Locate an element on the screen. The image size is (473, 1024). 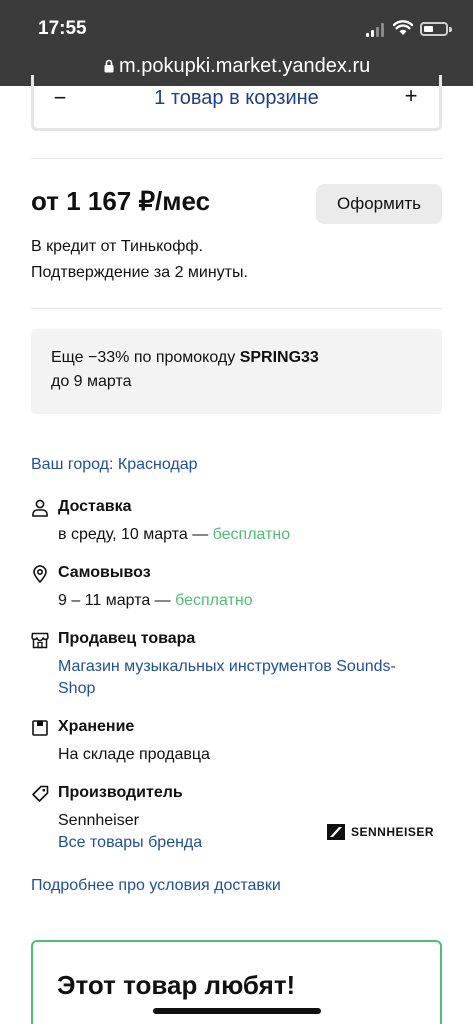
cellular-signal-icon is located at coordinates (376, 30).